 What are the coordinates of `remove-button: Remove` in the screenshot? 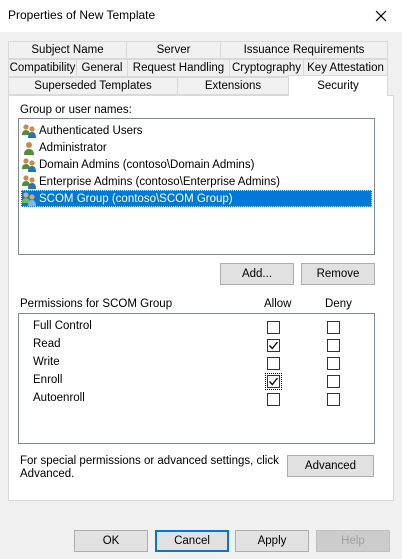 It's located at (338, 274).